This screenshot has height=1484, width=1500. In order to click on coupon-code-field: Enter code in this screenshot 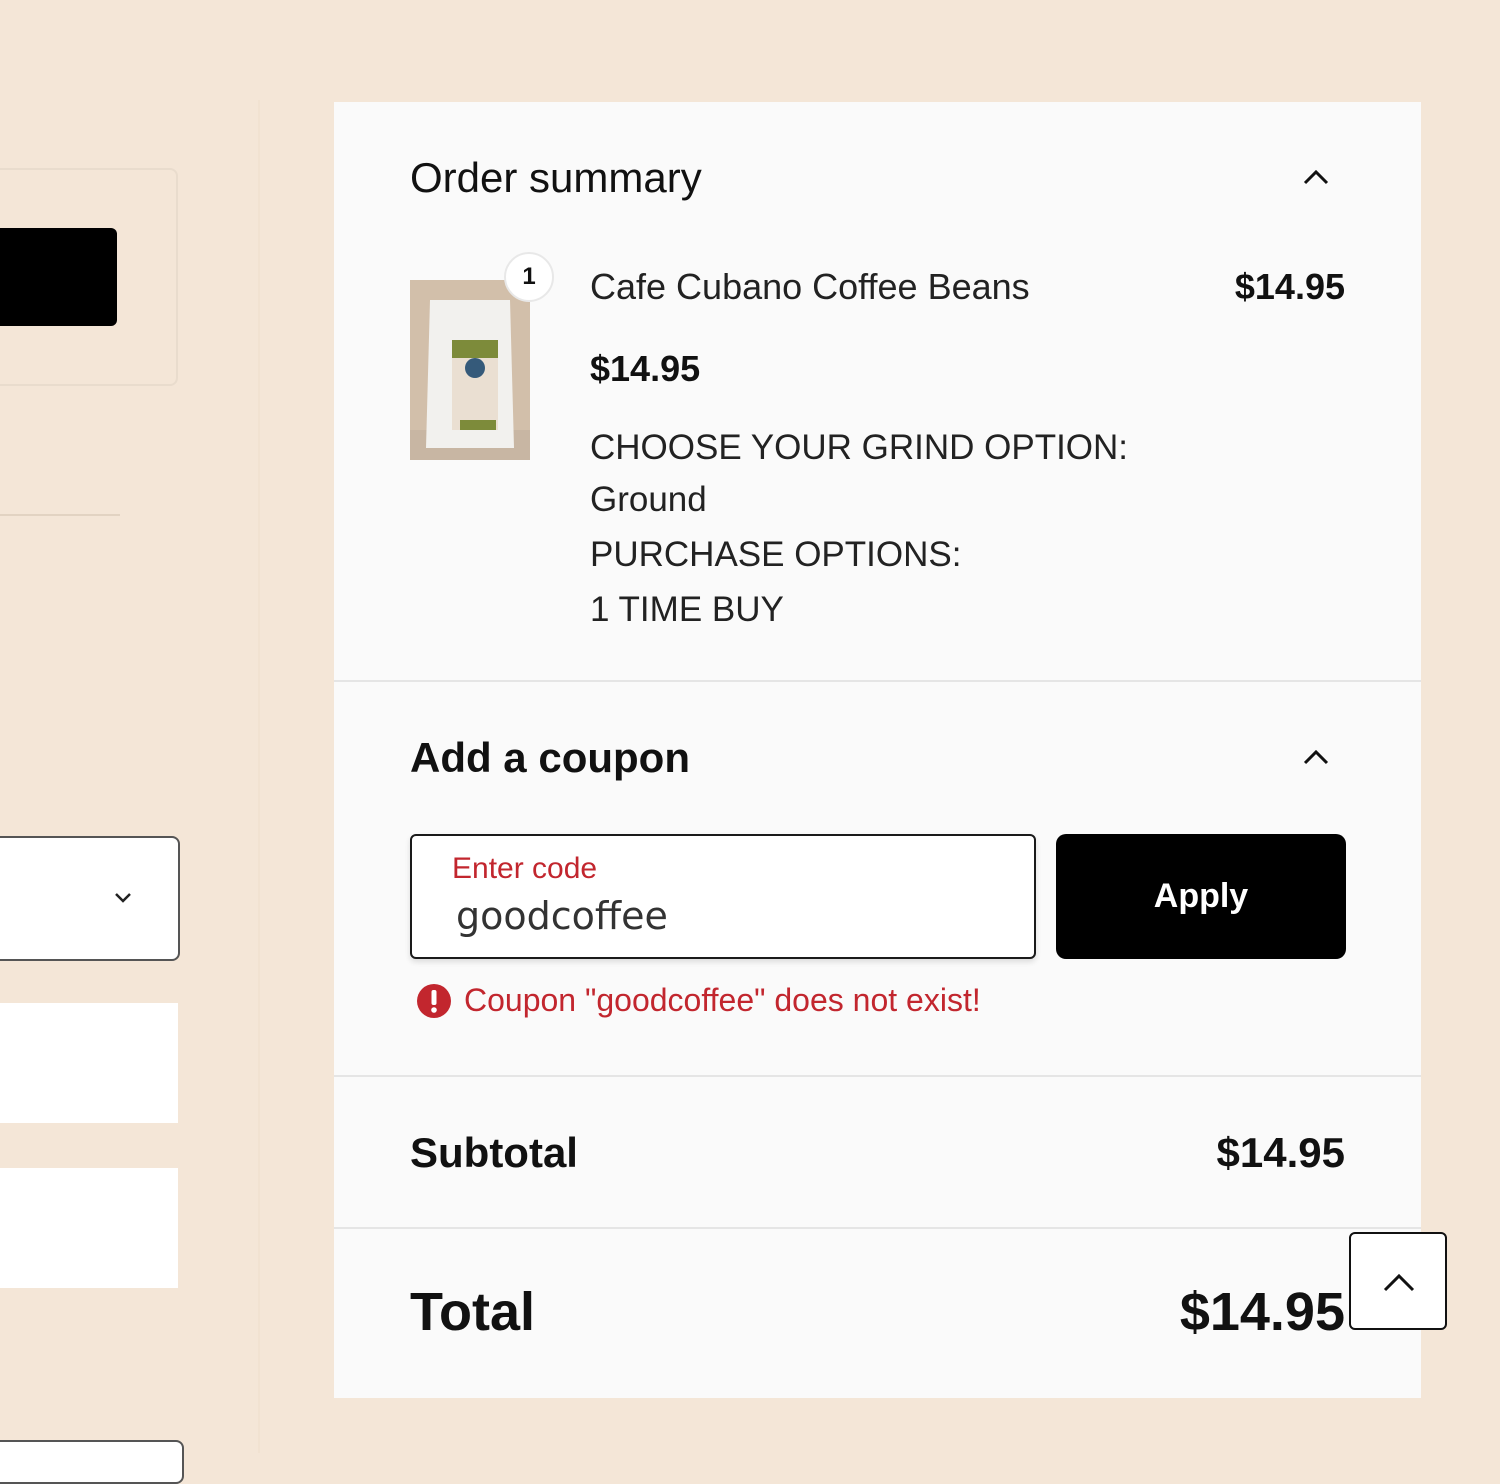, I will do `click(723, 896)`.